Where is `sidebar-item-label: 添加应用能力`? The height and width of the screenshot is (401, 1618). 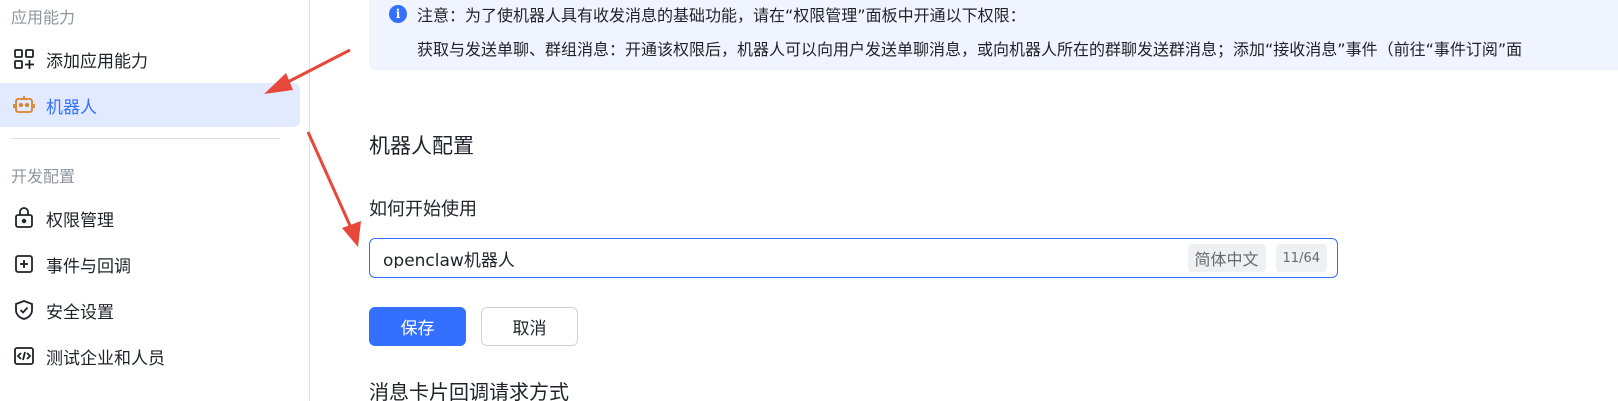 sidebar-item-label: 添加应用能力 is located at coordinates (97, 61).